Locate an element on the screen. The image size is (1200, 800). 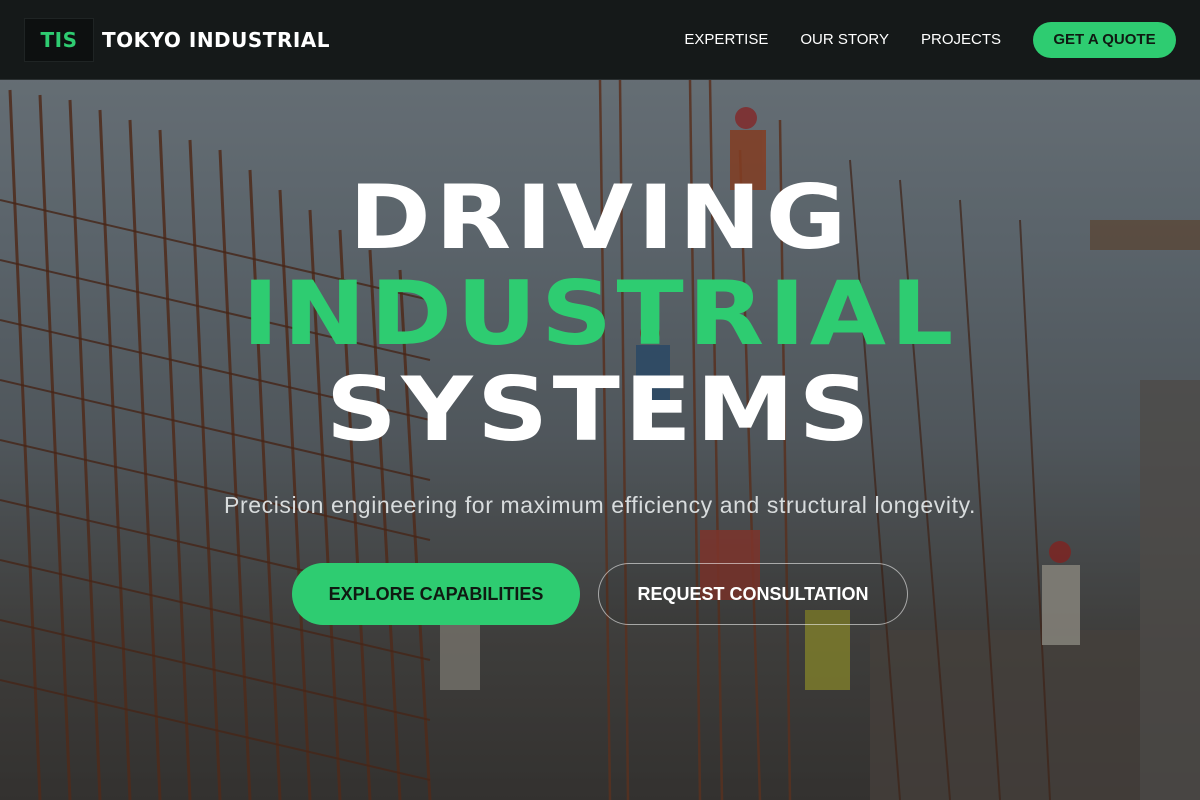
explore-capabilities-button: EXPLORE CAPABILITIES is located at coordinates (436, 594).